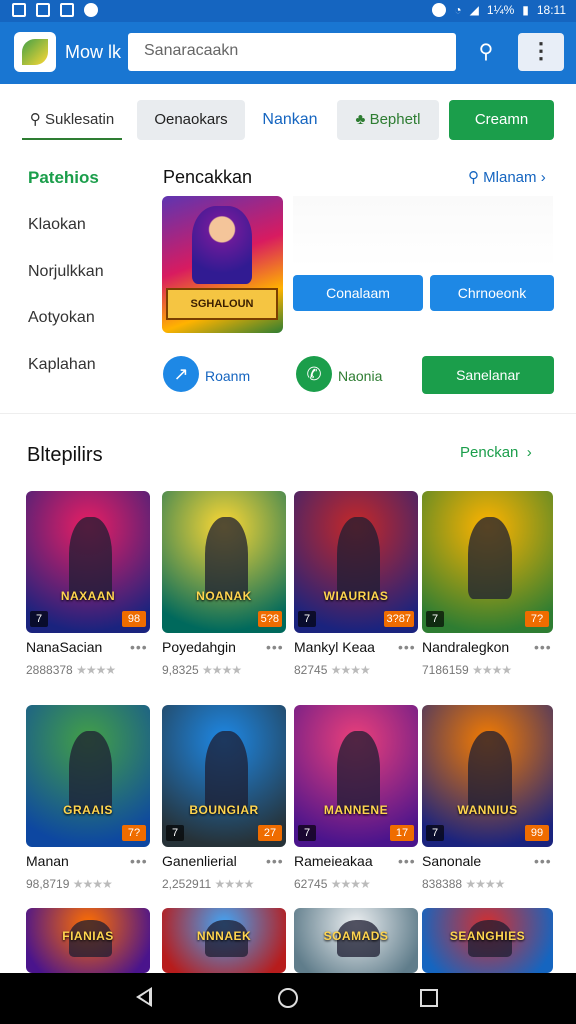  Describe the element at coordinates (445, 670) in the screenshot. I see `rating-count: 7186159` at that location.